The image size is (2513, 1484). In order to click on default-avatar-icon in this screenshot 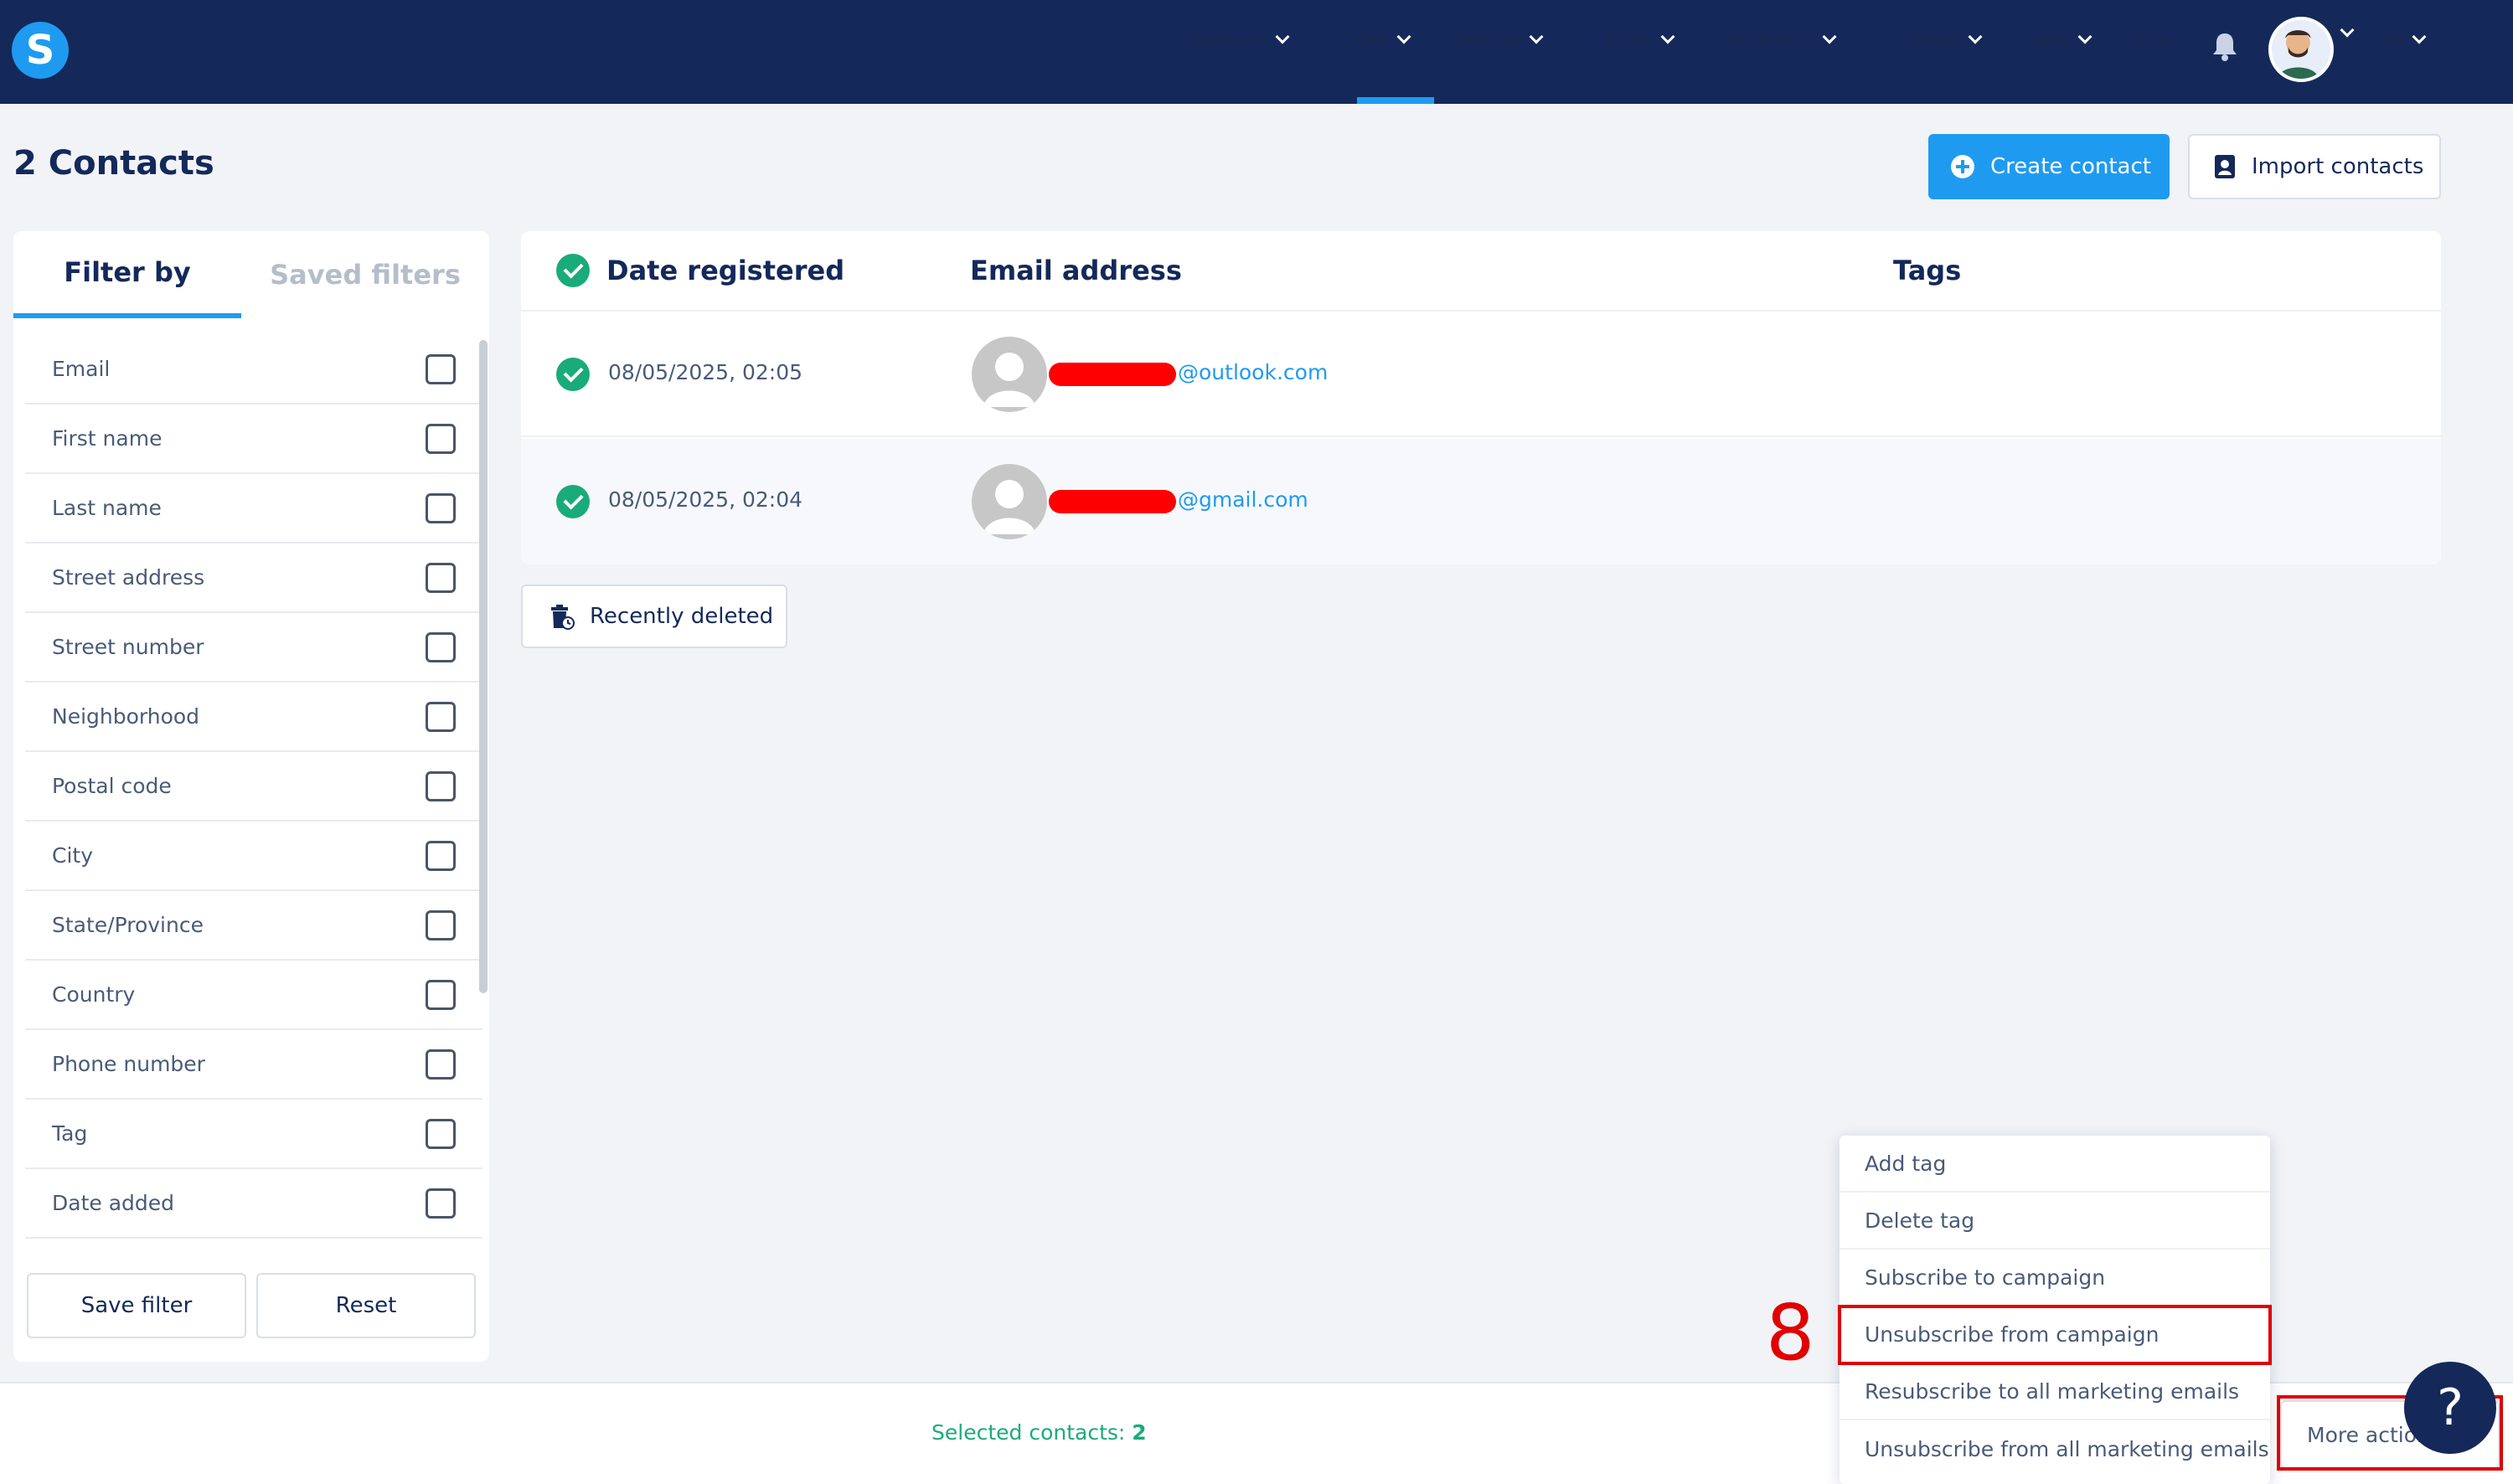, I will do `click(1009, 380)`.